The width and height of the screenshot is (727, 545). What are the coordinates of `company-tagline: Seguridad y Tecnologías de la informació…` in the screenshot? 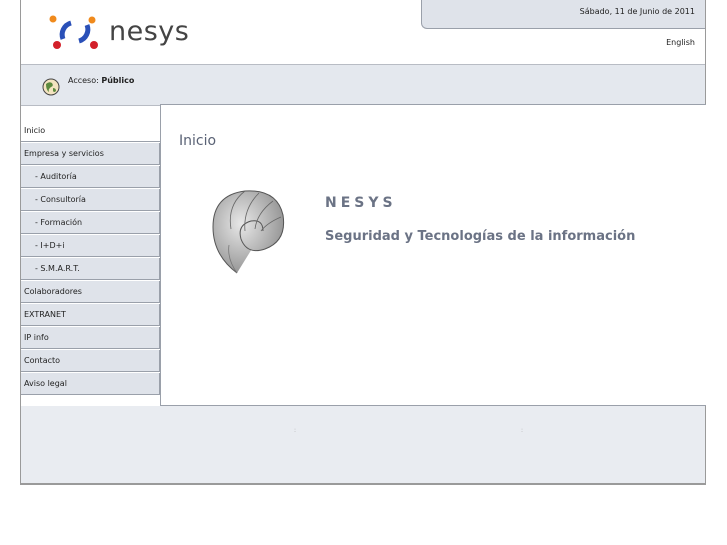 It's located at (480, 236).